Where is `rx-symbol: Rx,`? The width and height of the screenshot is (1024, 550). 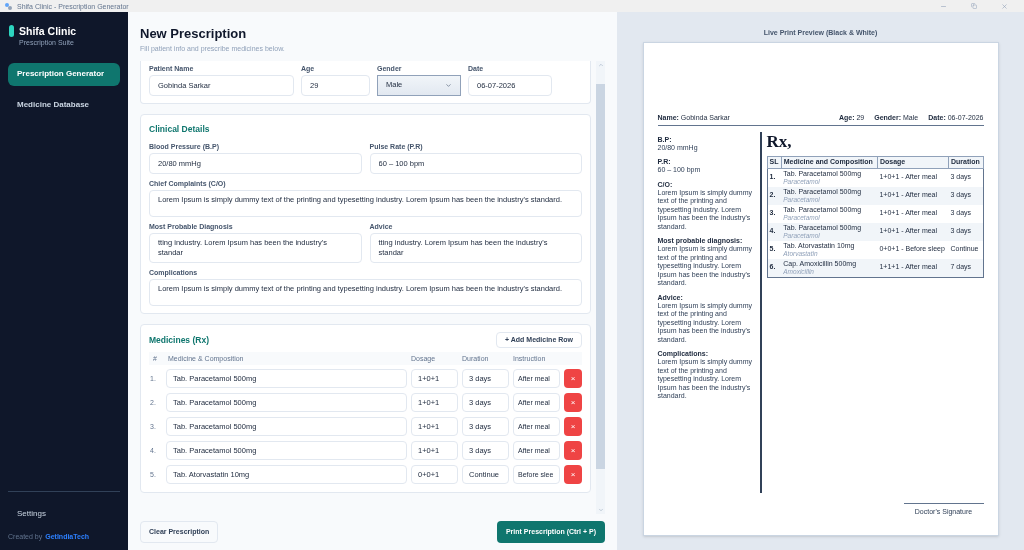
rx-symbol: Rx, is located at coordinates (779, 141).